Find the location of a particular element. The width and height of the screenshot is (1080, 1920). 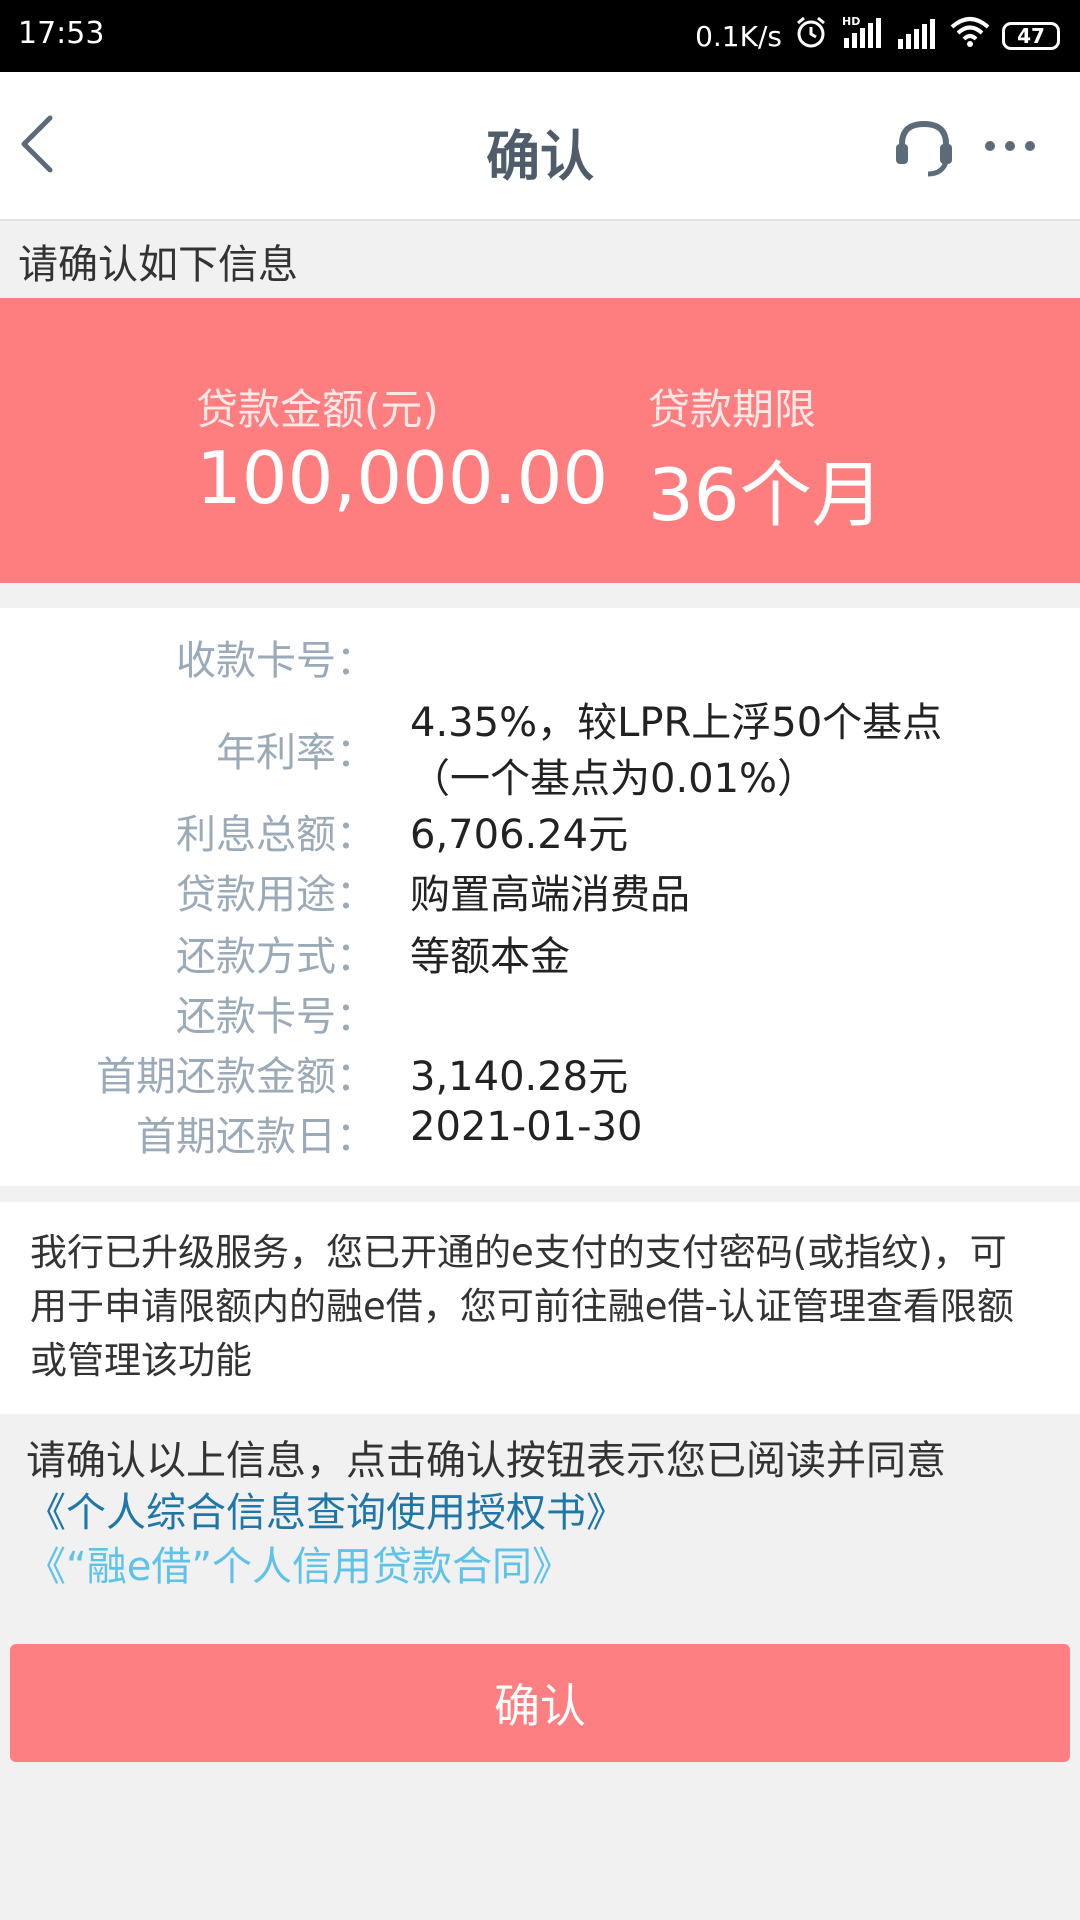

detail-label: 还款方式： is located at coordinates (276, 957).